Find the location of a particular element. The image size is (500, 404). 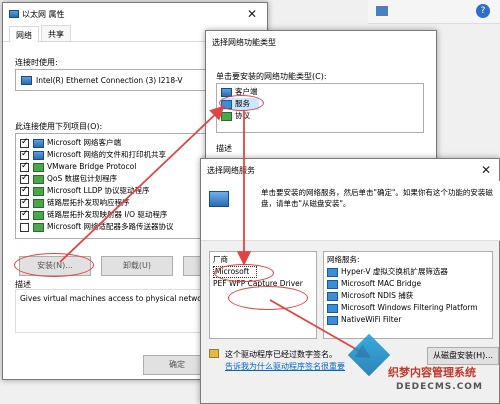

watermark-logo-icon is located at coordinates (369, 355).